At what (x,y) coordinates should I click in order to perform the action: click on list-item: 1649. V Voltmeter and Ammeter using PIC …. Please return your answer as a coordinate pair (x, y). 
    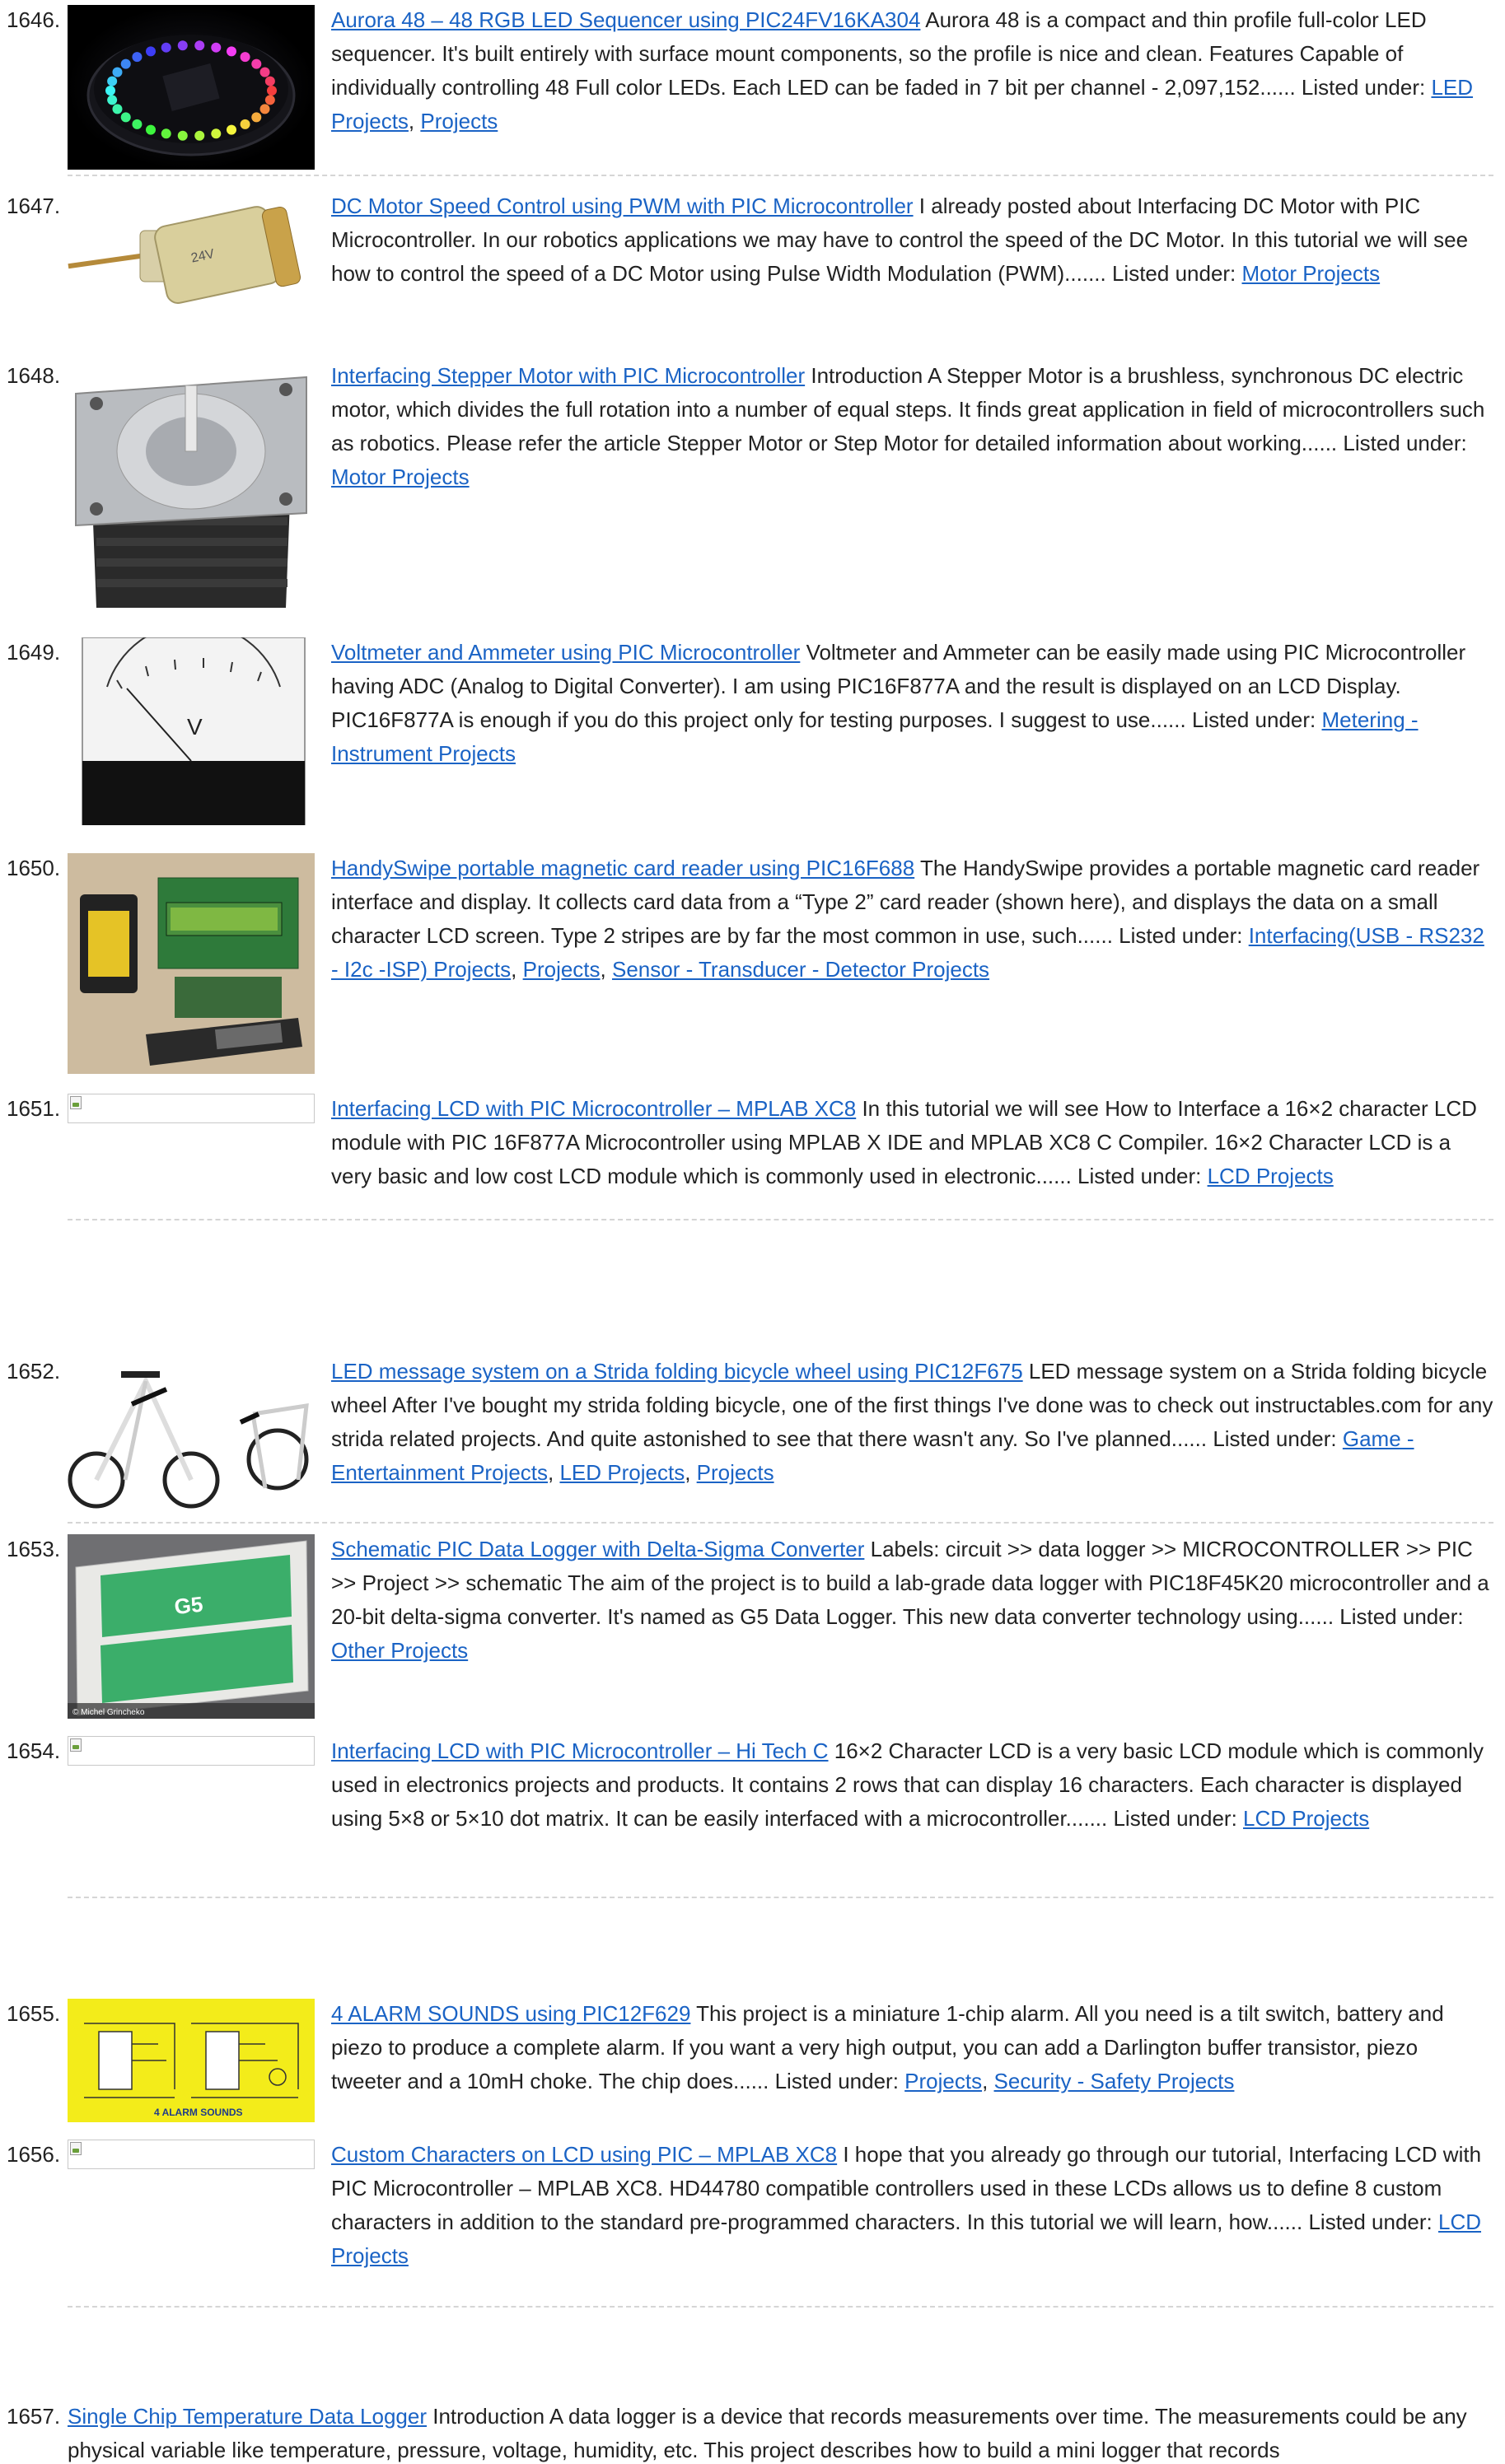
    Looking at the image, I should click on (752, 731).